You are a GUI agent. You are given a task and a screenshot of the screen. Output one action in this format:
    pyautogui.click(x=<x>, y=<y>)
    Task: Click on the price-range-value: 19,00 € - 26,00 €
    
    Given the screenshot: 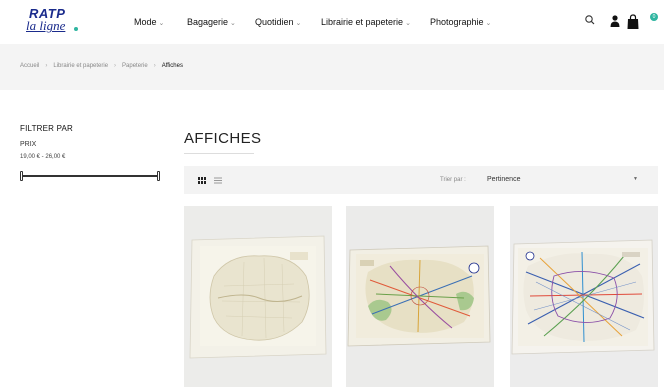 What is the action you would take?
    pyautogui.click(x=43, y=157)
    